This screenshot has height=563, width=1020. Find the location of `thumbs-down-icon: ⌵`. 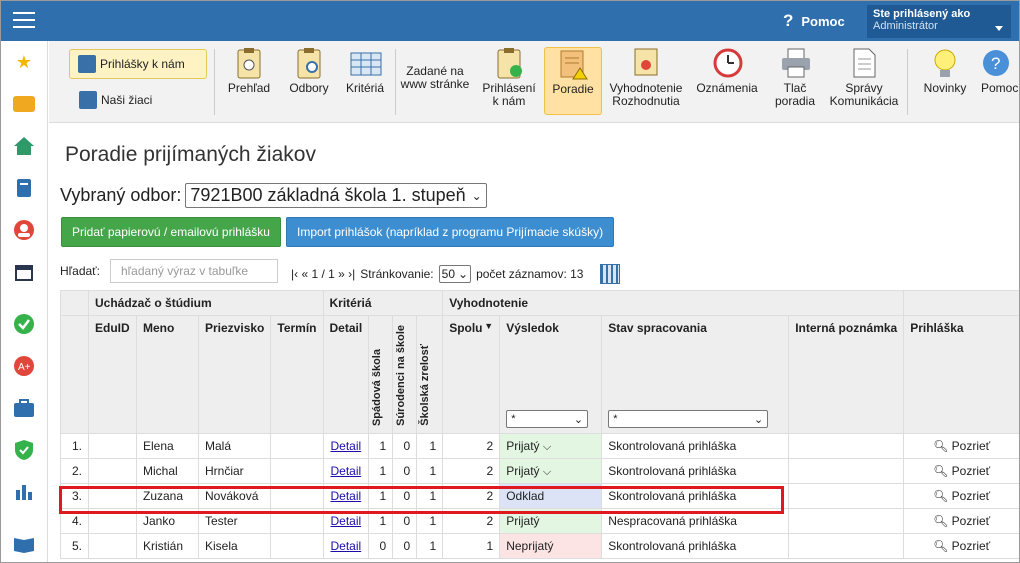

thumbs-down-icon: ⌵ is located at coordinates (547, 446).